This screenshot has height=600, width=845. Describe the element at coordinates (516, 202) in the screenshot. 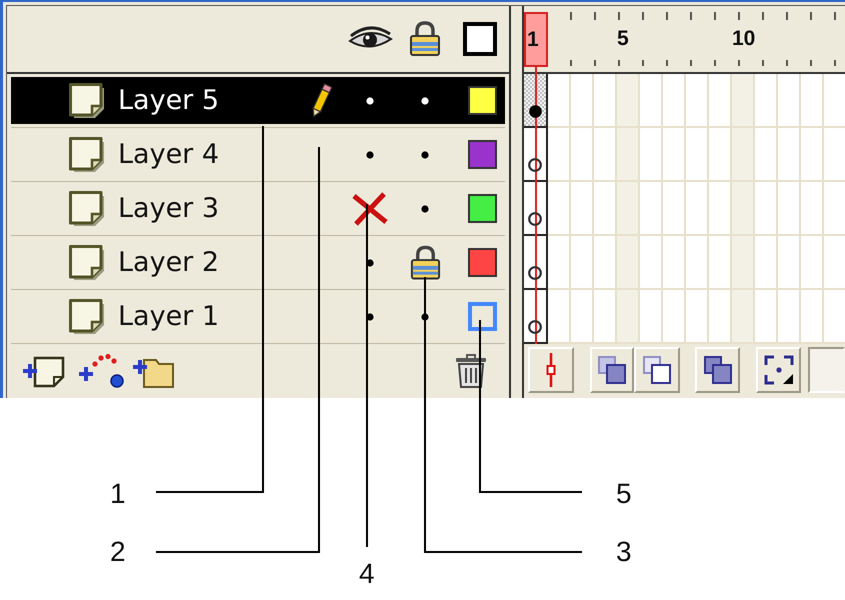

I see `panel-splitter` at that location.